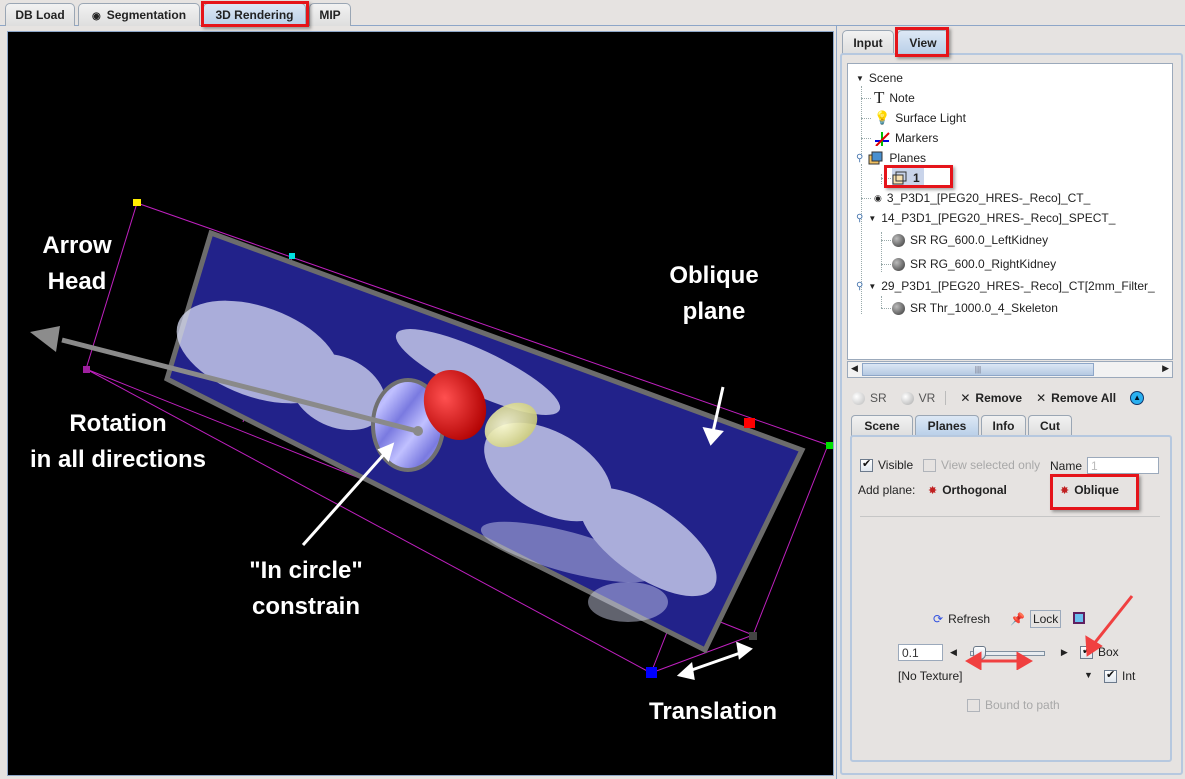 This screenshot has width=1185, height=779. I want to click on main-tab-bar: DB Load ◉ Segmentation 3D Rendering MIP, so click(592, 13).